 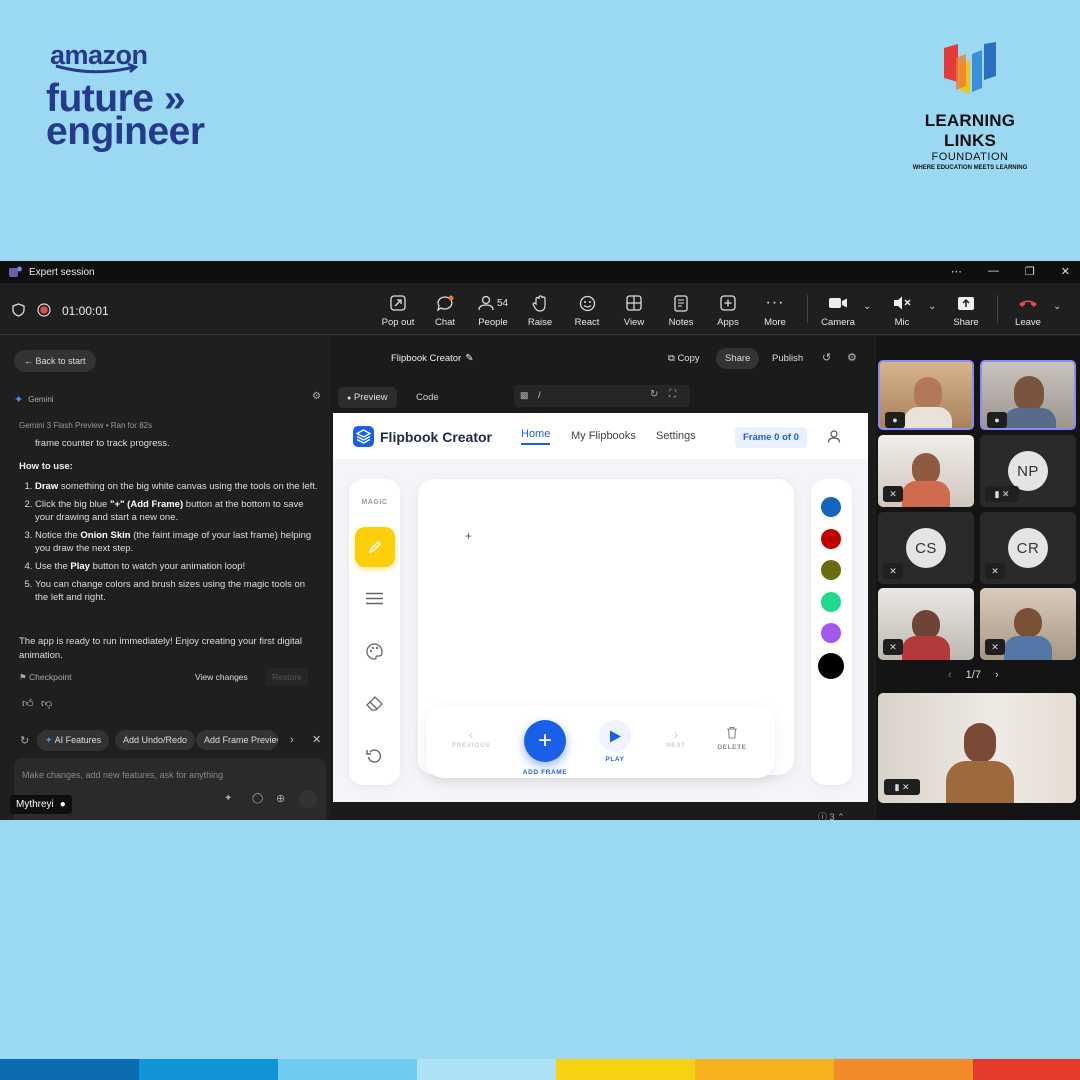 What do you see at coordinates (374, 703) in the screenshot?
I see `eraser-icon` at bounding box center [374, 703].